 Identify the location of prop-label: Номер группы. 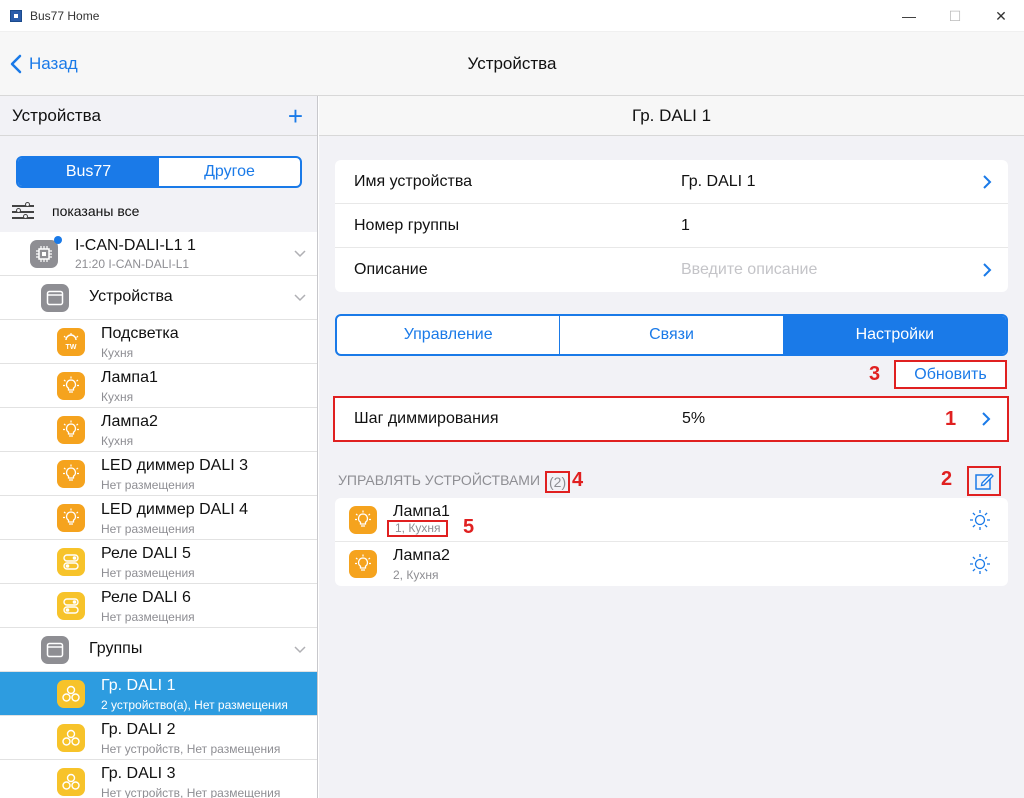
(407, 225).